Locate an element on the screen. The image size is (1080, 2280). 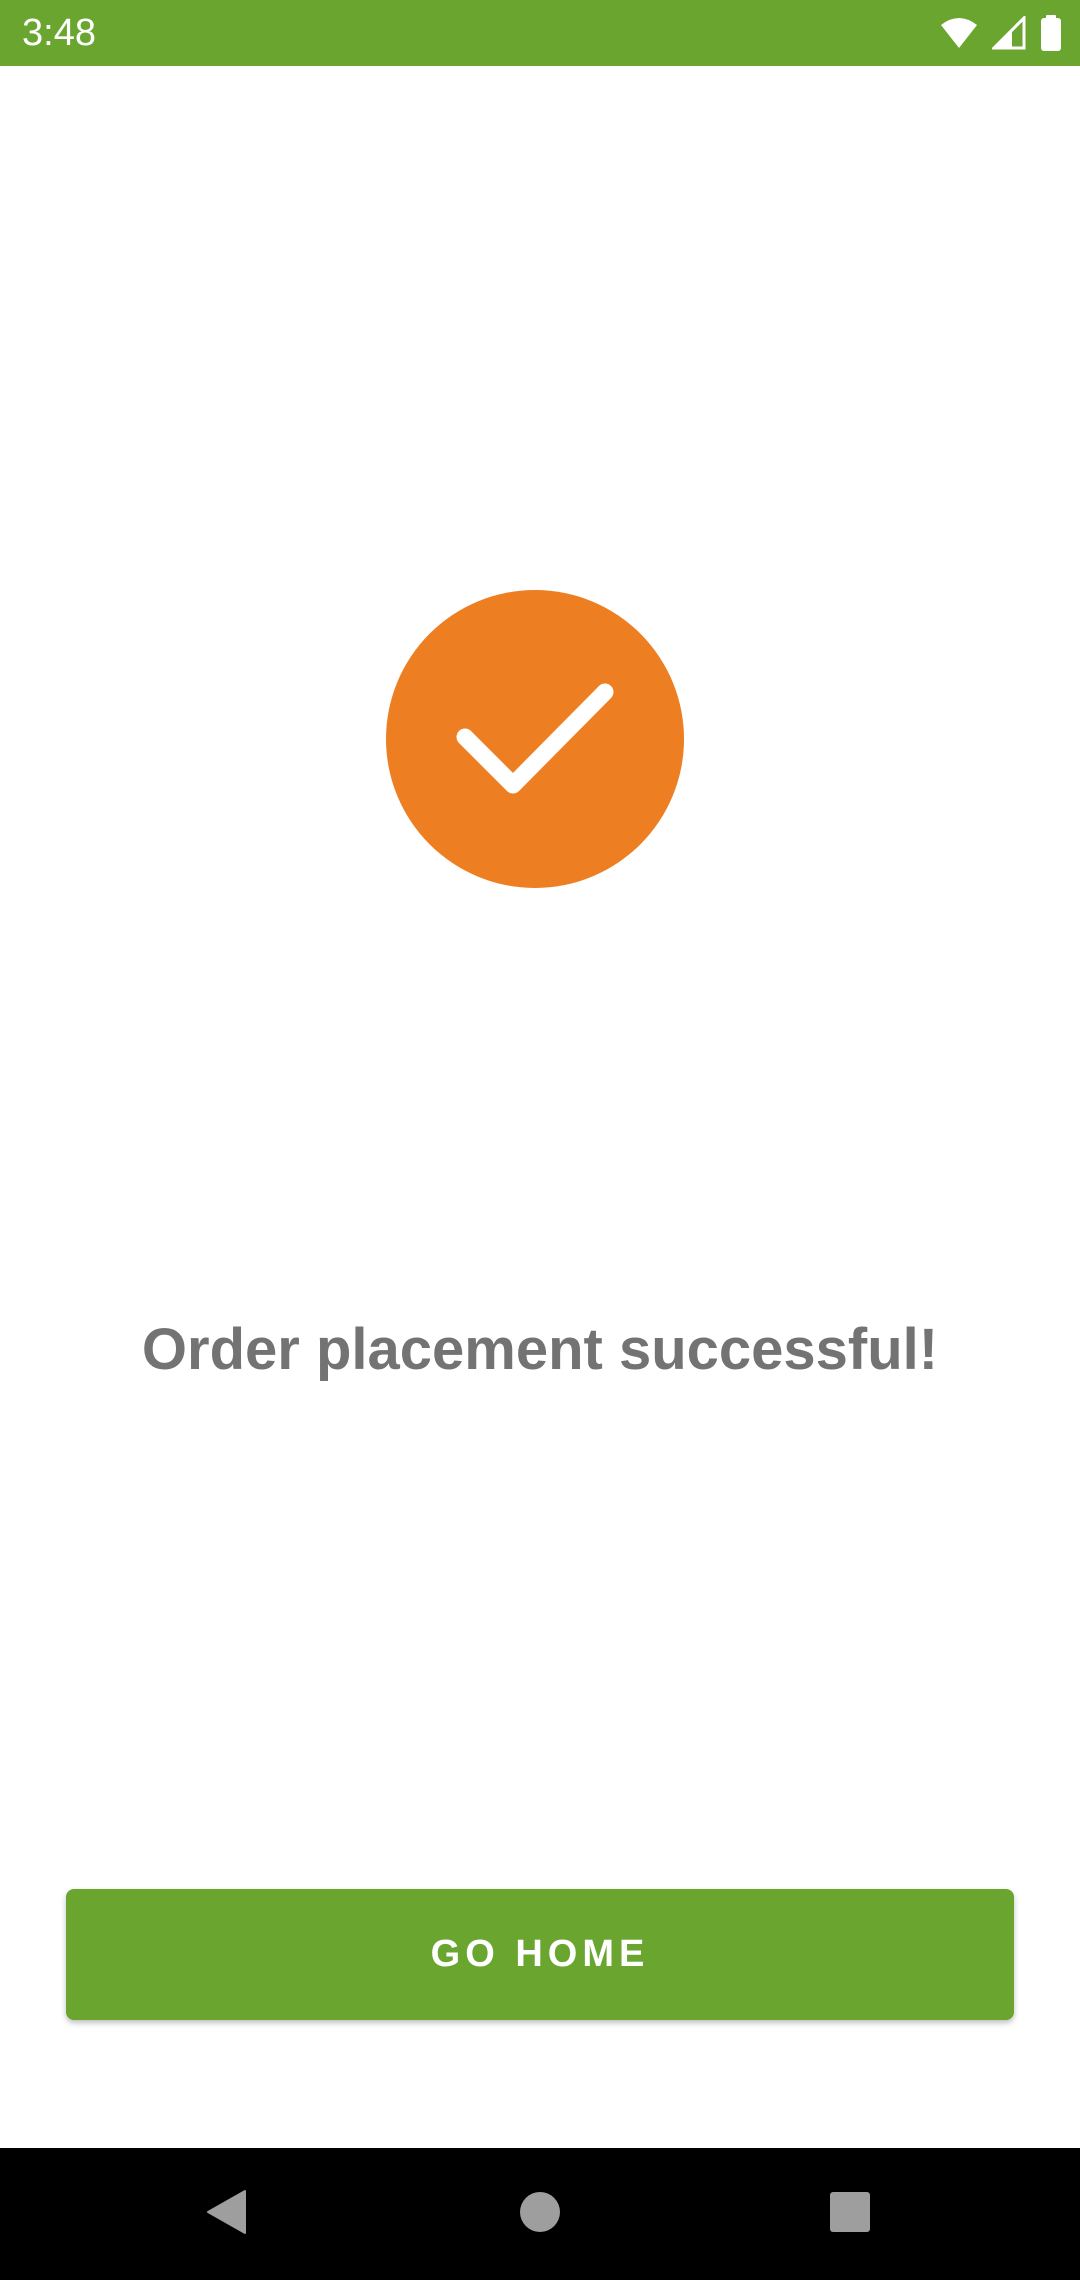
recents-button is located at coordinates (850, 2214).